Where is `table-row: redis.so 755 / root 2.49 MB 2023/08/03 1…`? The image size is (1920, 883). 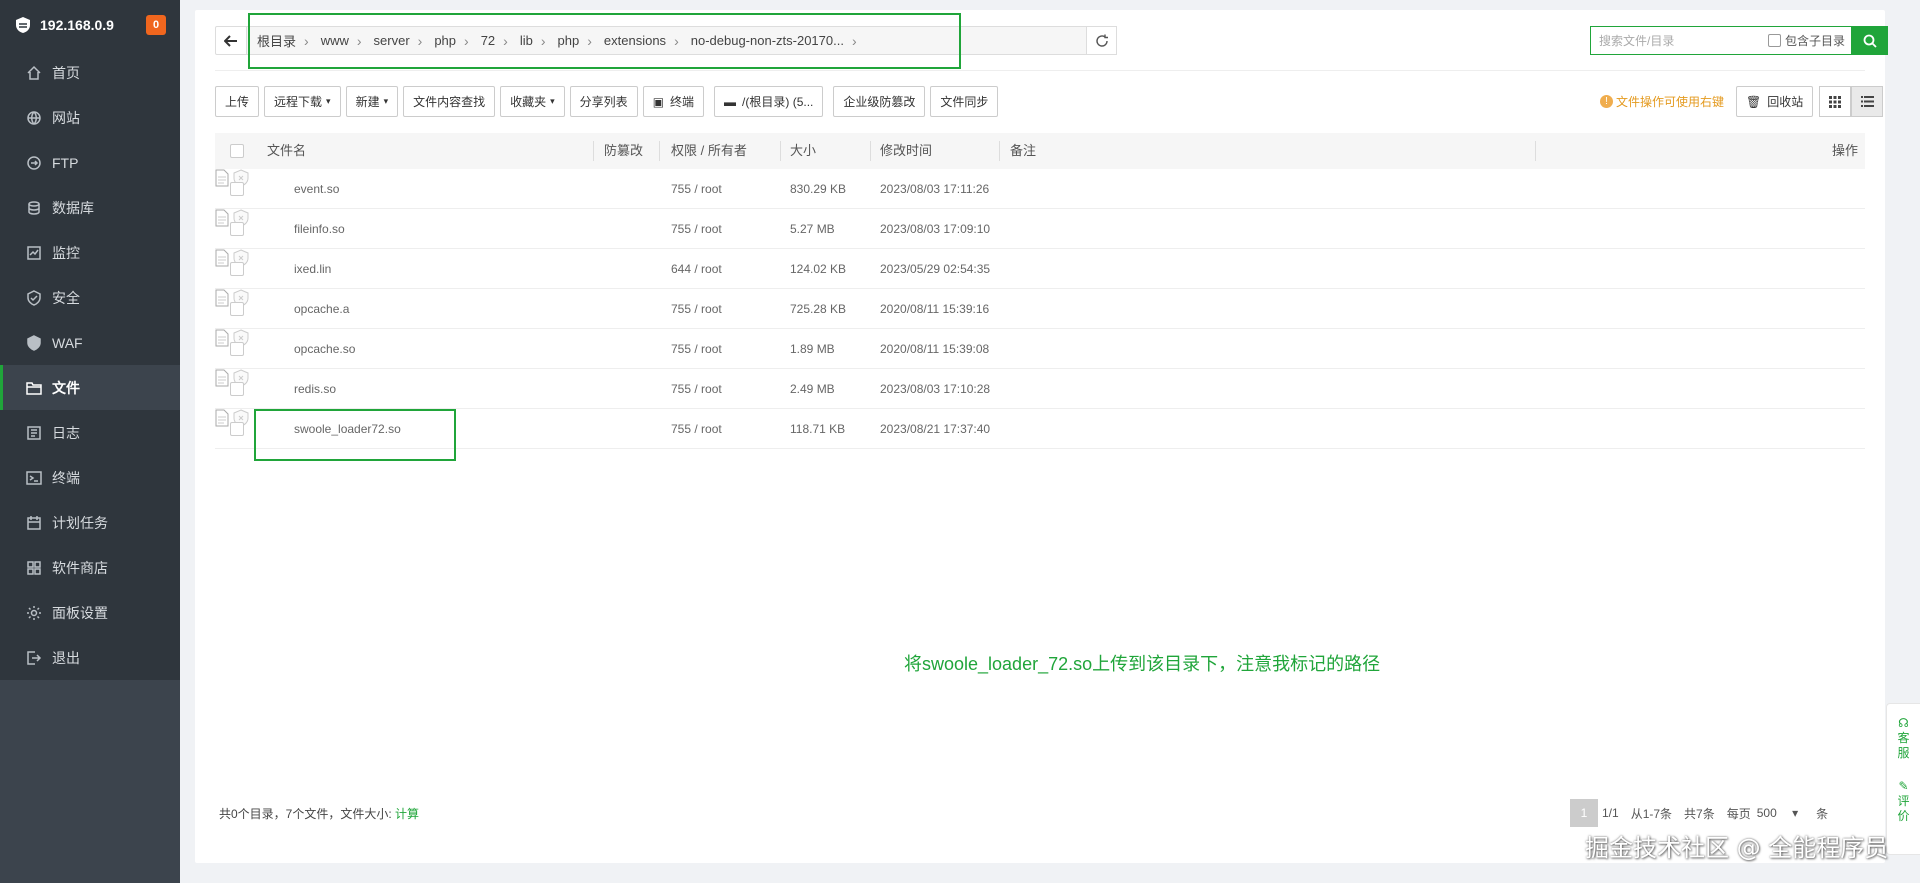
table-row: redis.so 755 / root 2.49 MB 2023/08/03 1… is located at coordinates (1040, 389).